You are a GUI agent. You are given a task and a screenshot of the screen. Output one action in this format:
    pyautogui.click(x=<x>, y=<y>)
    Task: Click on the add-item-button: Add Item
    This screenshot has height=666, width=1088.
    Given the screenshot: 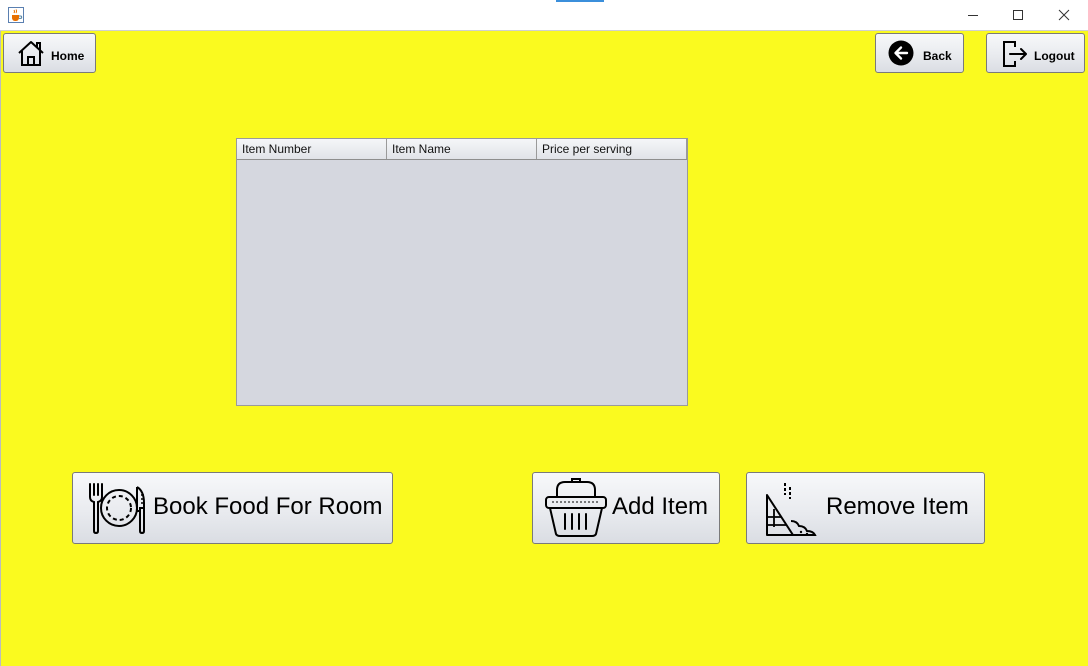 What is the action you would take?
    pyautogui.click(x=626, y=508)
    